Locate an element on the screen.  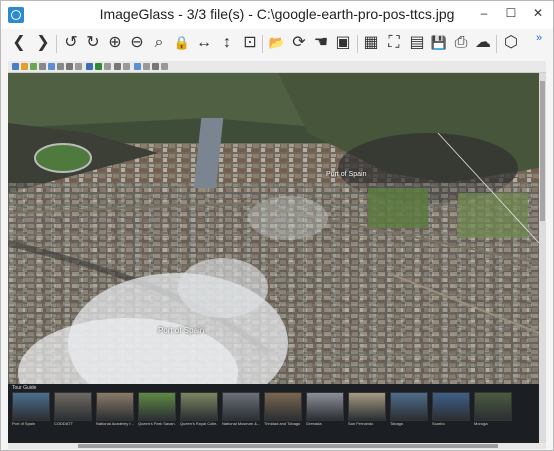
fit-width-button: ↔ is located at coordinates (204, 43).